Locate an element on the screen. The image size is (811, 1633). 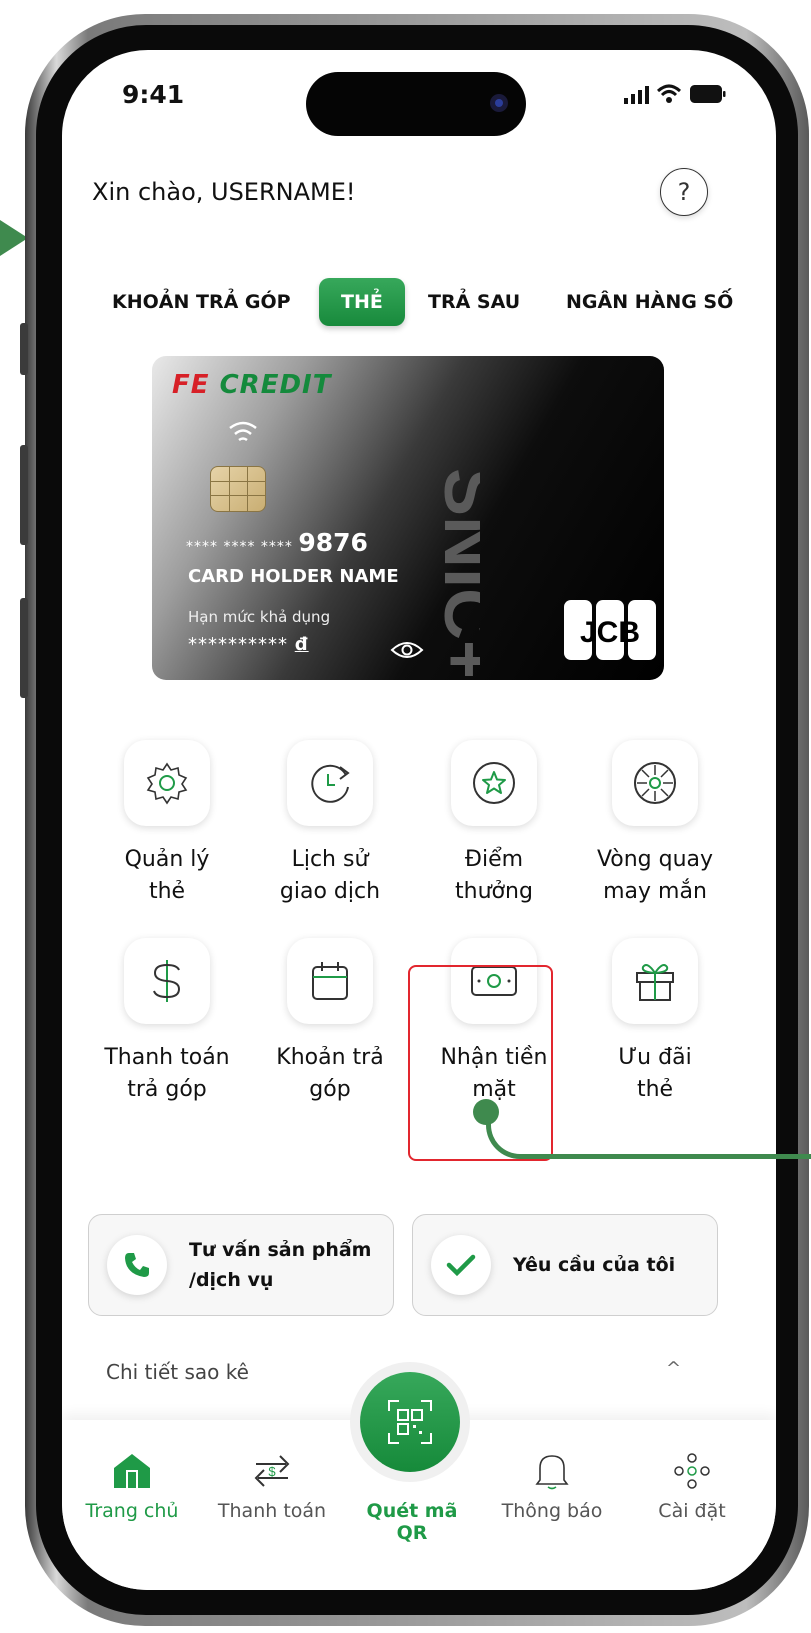
star-icon is located at coordinates (494, 783).